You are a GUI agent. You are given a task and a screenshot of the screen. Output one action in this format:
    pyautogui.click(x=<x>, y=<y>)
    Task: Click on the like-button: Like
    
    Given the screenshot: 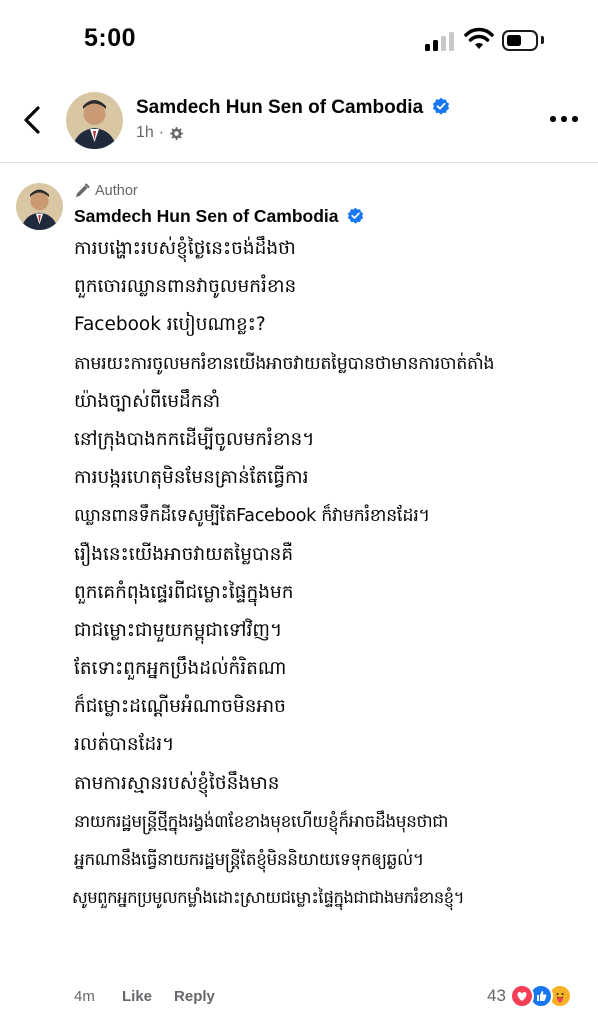 What is the action you would take?
    pyautogui.click(x=137, y=996)
    